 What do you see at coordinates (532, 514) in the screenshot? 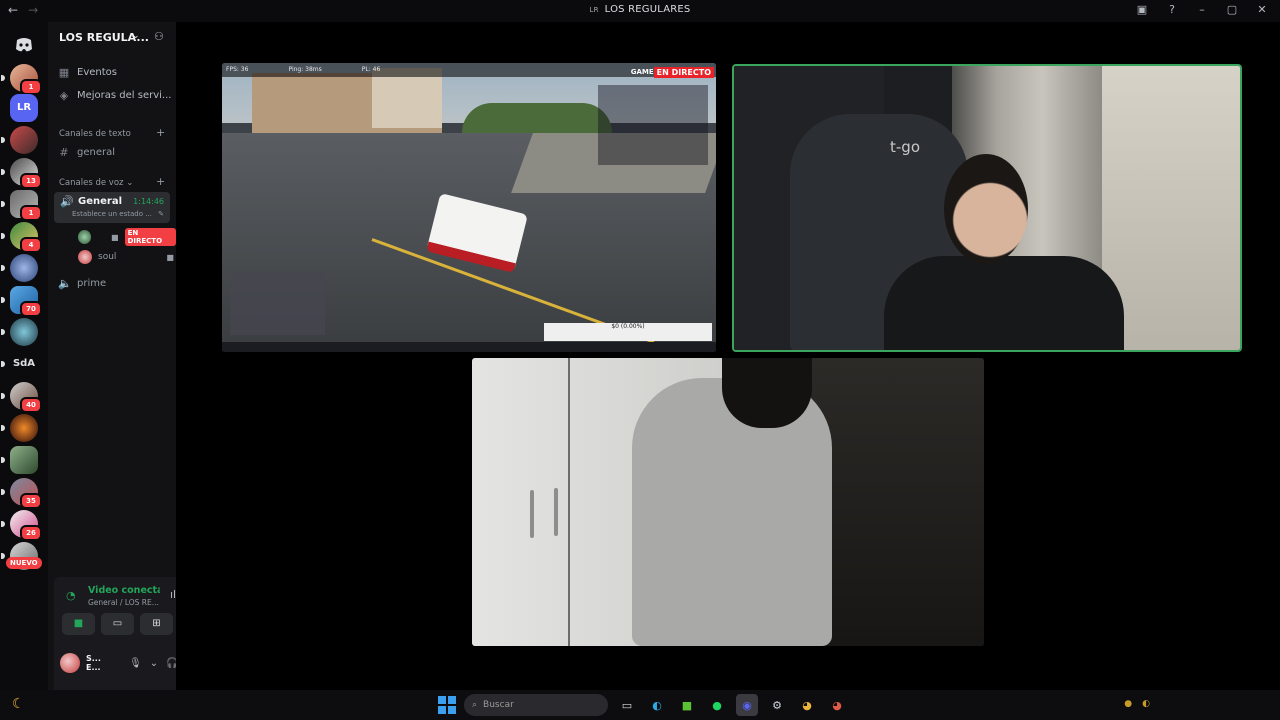
I see `cam-handle` at bounding box center [532, 514].